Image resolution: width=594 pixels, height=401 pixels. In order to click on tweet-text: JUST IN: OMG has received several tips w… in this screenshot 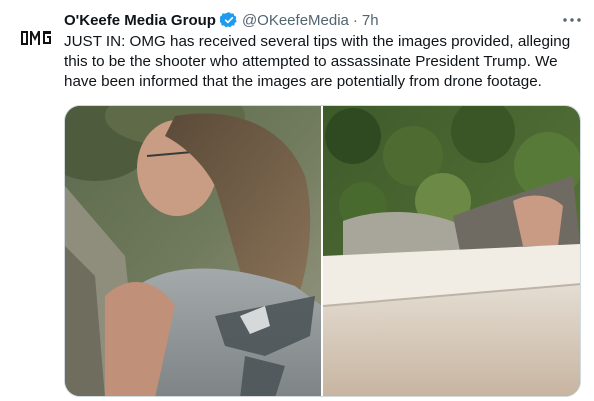, I will do `click(324, 62)`.